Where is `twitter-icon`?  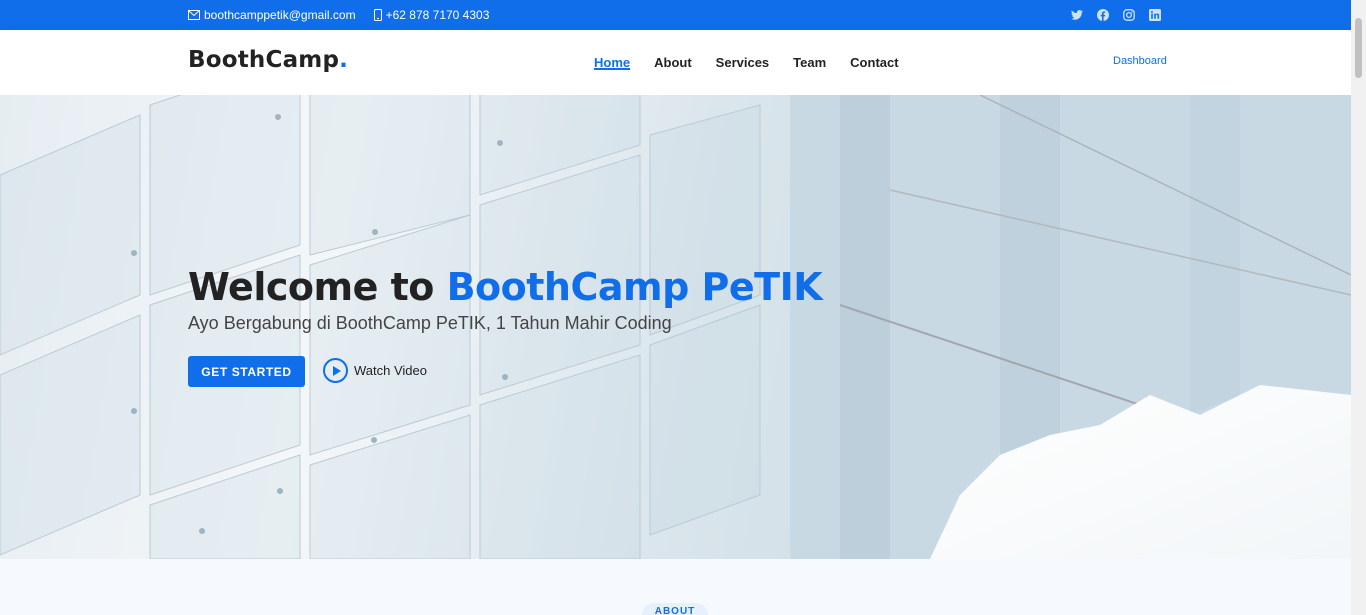 twitter-icon is located at coordinates (1077, 15).